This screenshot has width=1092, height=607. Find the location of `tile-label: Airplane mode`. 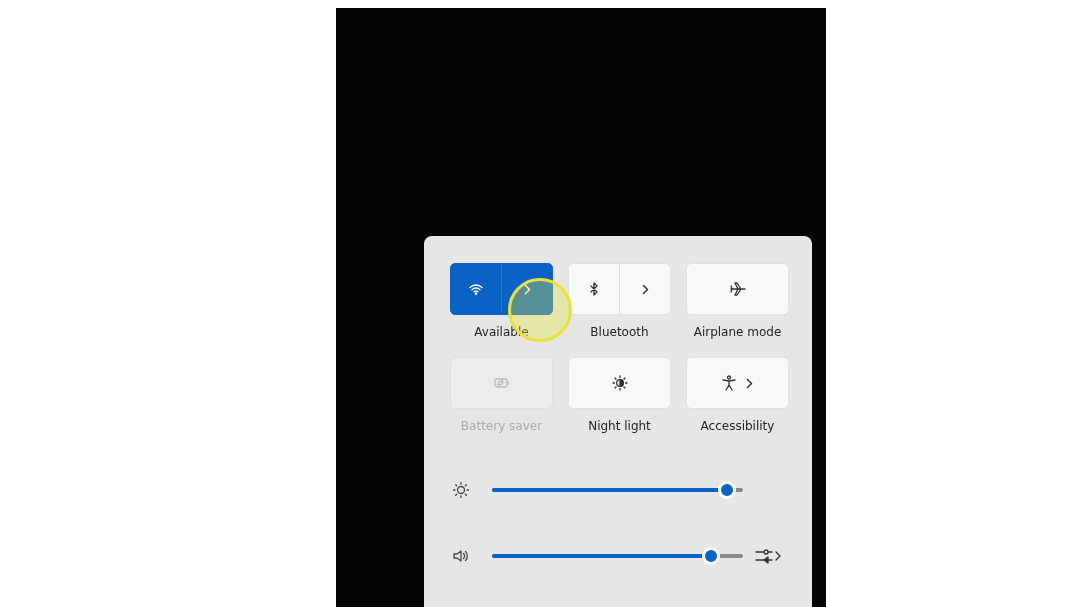

tile-label: Airplane mode is located at coordinates (737, 332).